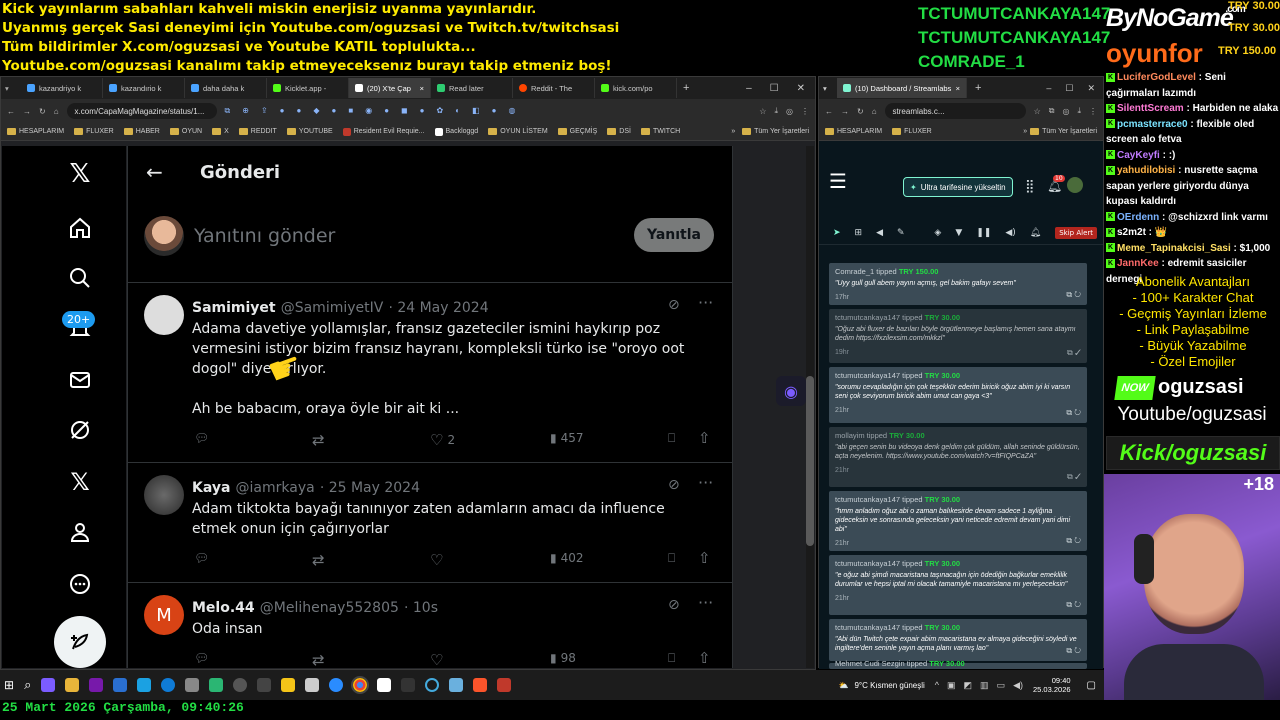 Image resolution: width=1280 pixels, height=720 pixels. I want to click on reply-button: Yanıtla, so click(674, 235).